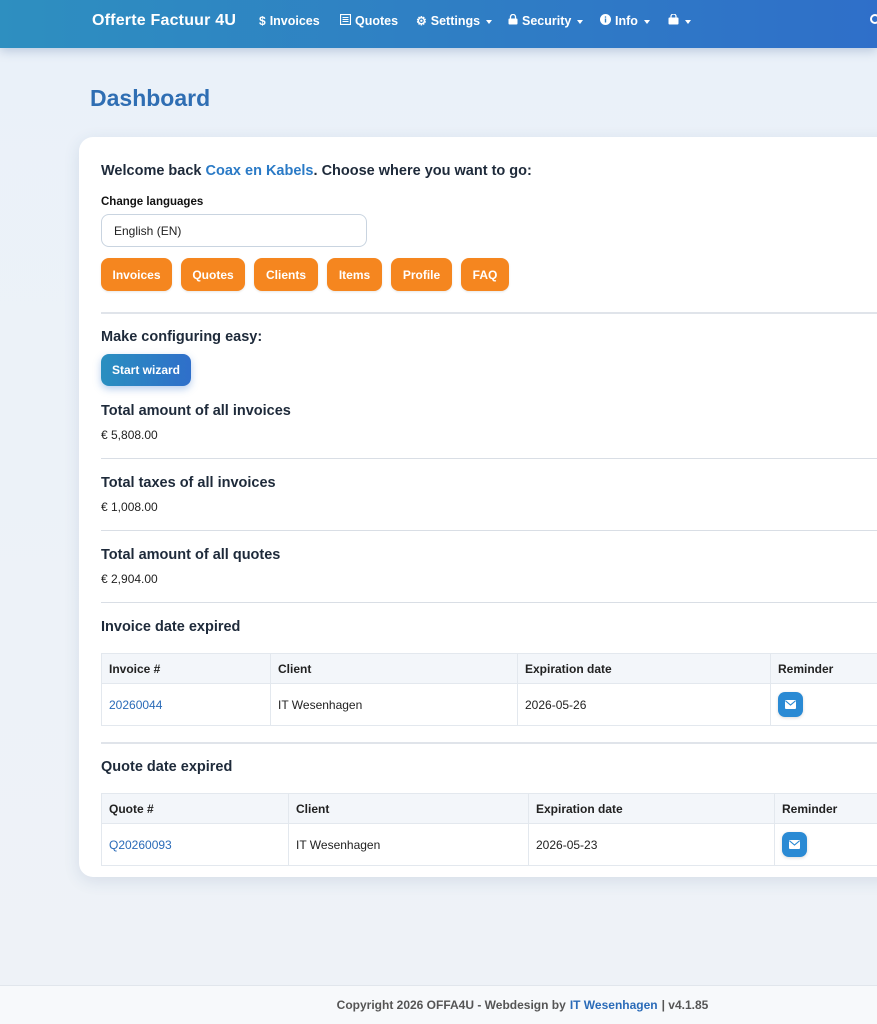 The width and height of the screenshot is (877, 1024). I want to click on quick-items-button: Items, so click(354, 274).